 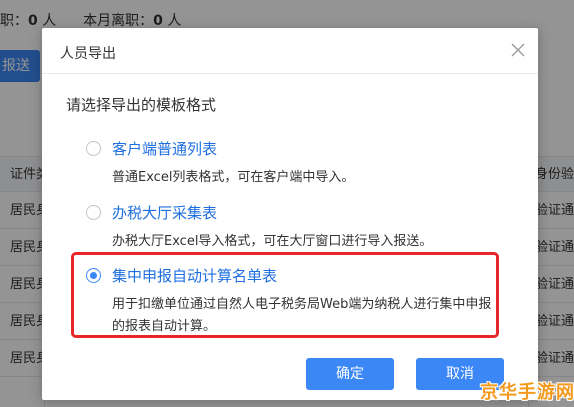 I want to click on option-title: 办税大厅采集表, so click(x=165, y=213).